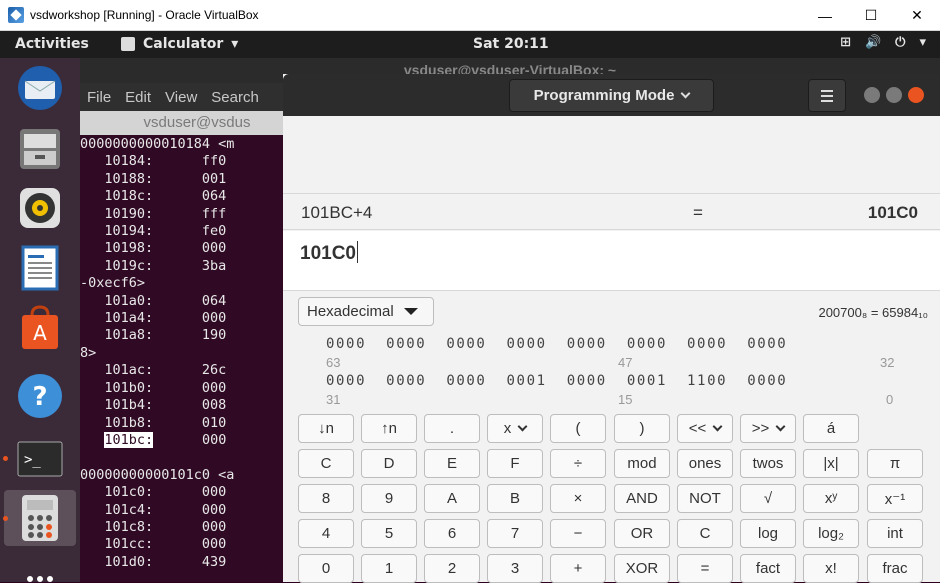  Describe the element at coordinates (895, 498) in the screenshot. I see `key-2-9: x⁻¹` at that location.